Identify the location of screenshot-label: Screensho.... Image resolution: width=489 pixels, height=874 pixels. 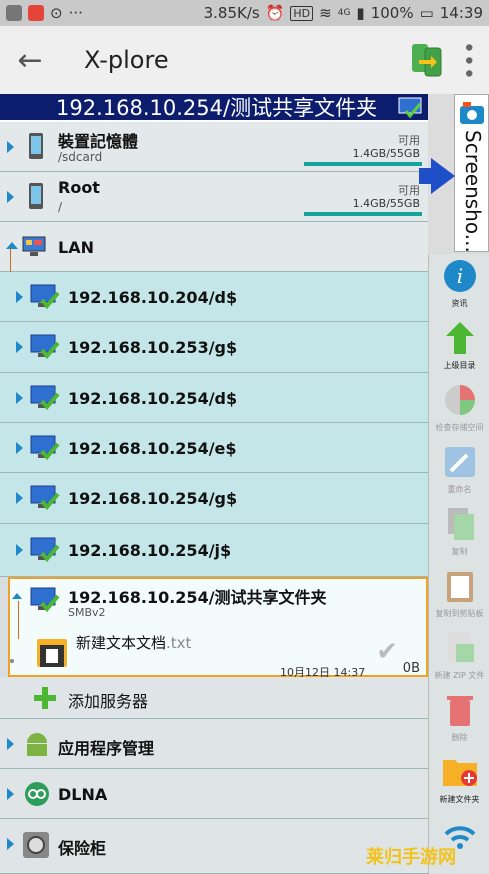
(473, 191).